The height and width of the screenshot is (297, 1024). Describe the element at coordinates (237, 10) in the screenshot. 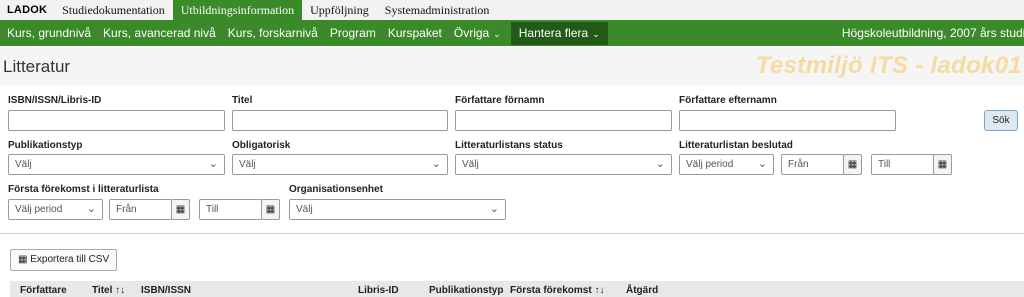

I see `tab-utbildningsinformation: Utbildningsinformation` at that location.